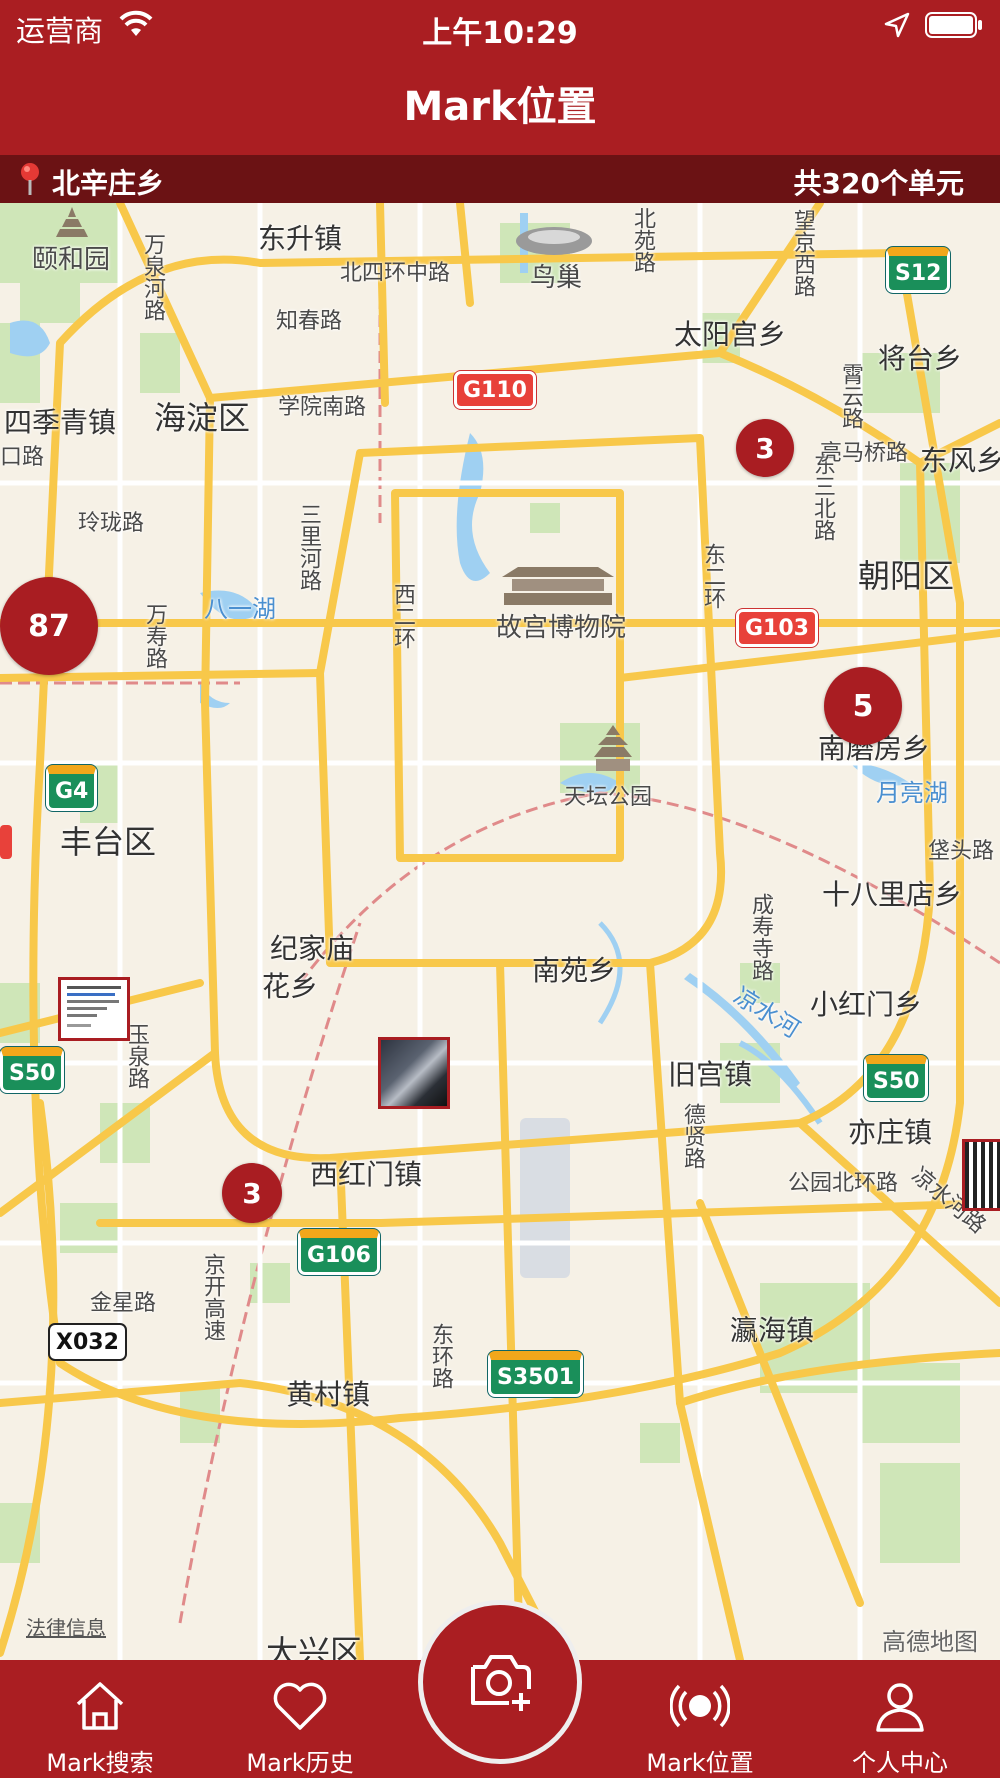 This screenshot has height=1778, width=1000. I want to click on road-shield-g103: G103, so click(777, 628).